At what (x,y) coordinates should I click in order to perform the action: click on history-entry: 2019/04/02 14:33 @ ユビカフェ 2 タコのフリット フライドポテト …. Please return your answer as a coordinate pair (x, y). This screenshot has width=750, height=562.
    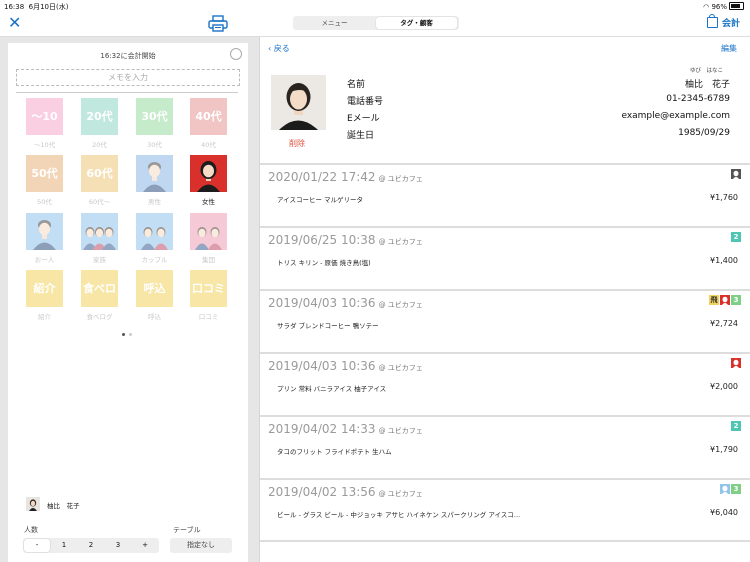
    Looking at the image, I should click on (505, 446).